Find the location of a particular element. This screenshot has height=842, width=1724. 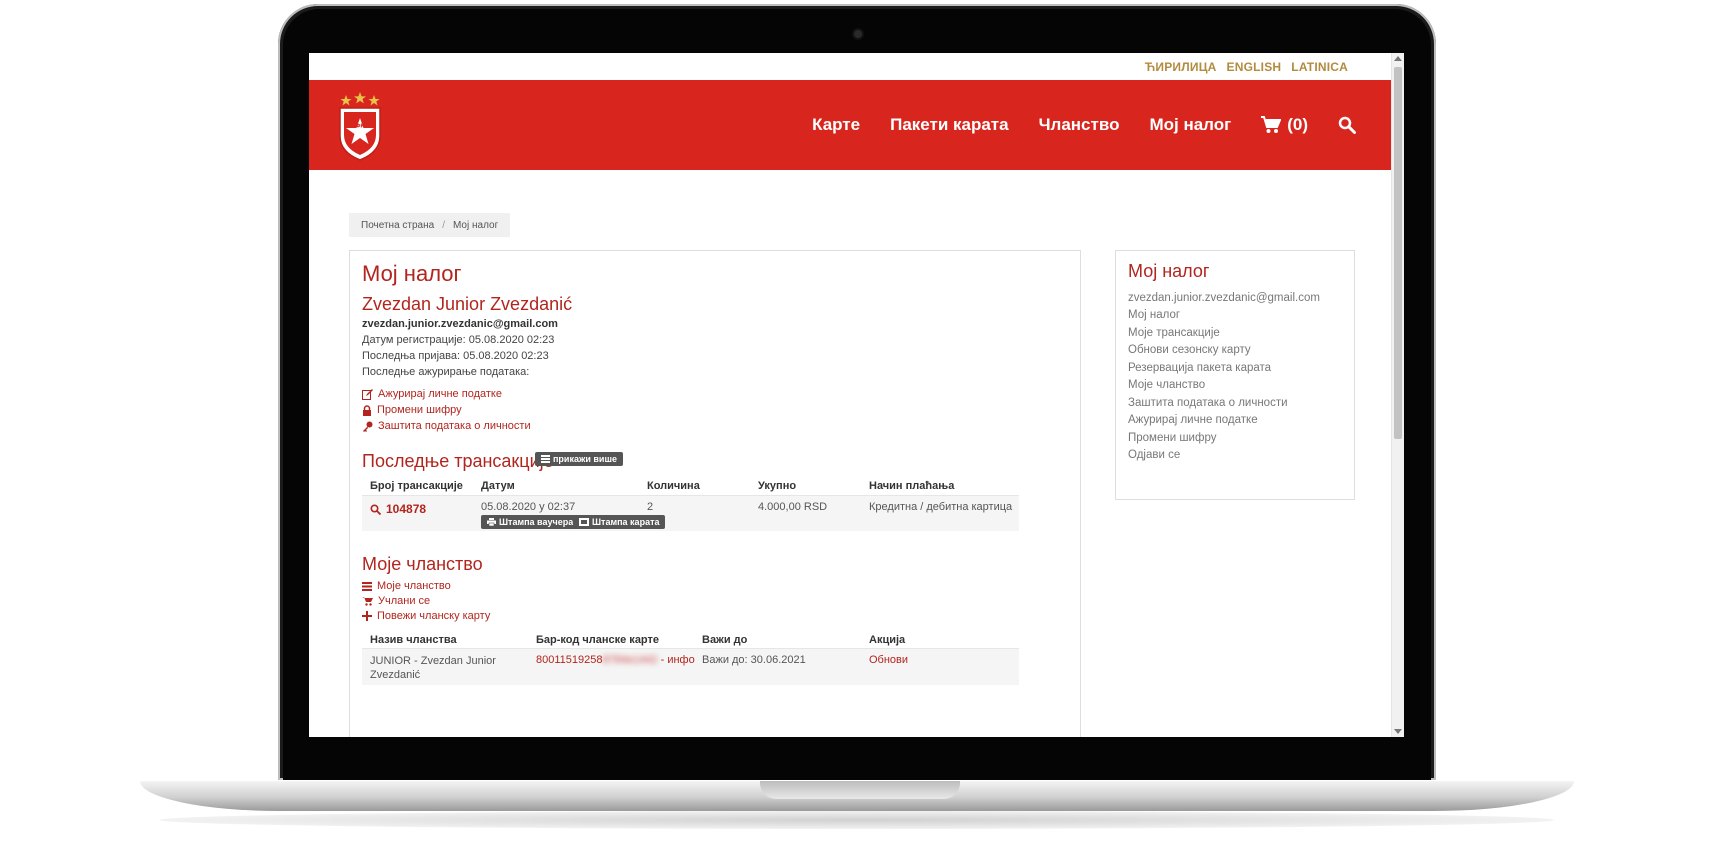

change-password-link: Промени шифру is located at coordinates (412, 410).